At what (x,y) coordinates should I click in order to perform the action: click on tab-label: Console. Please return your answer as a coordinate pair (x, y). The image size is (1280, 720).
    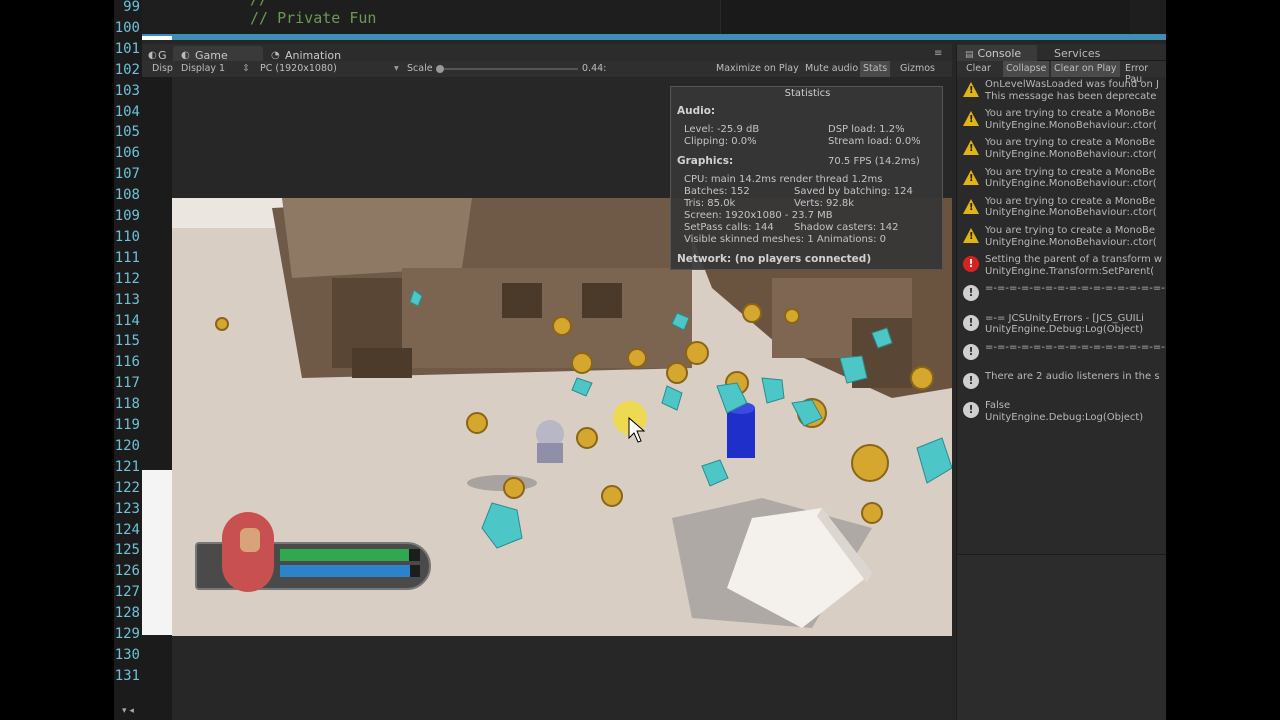
    Looking at the image, I should click on (999, 53).